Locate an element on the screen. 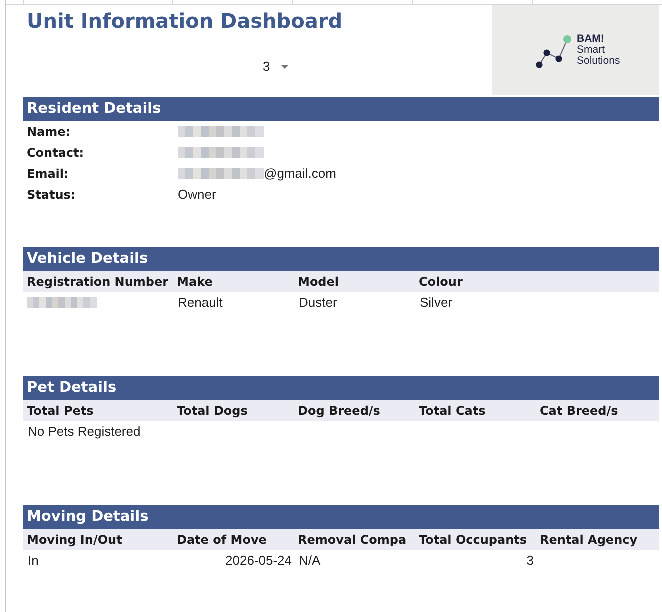 Image resolution: width=662 pixels, height=612 pixels. field-label: Contact: is located at coordinates (56, 152).